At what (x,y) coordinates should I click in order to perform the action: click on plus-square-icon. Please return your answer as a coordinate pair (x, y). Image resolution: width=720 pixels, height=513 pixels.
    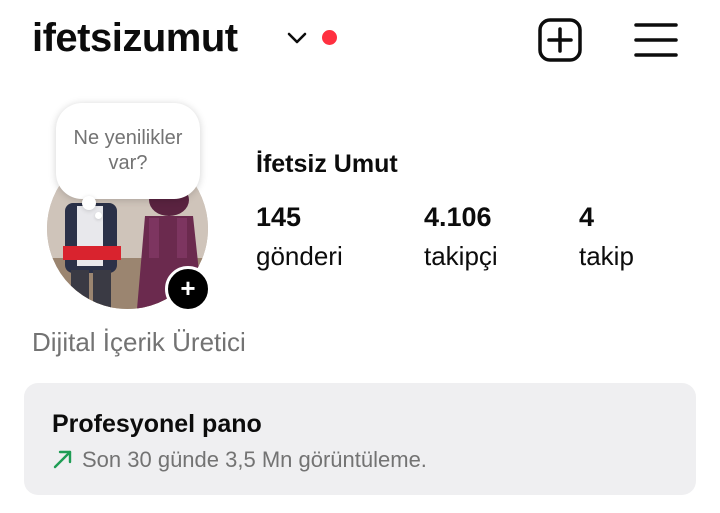
    Looking at the image, I should click on (560, 40).